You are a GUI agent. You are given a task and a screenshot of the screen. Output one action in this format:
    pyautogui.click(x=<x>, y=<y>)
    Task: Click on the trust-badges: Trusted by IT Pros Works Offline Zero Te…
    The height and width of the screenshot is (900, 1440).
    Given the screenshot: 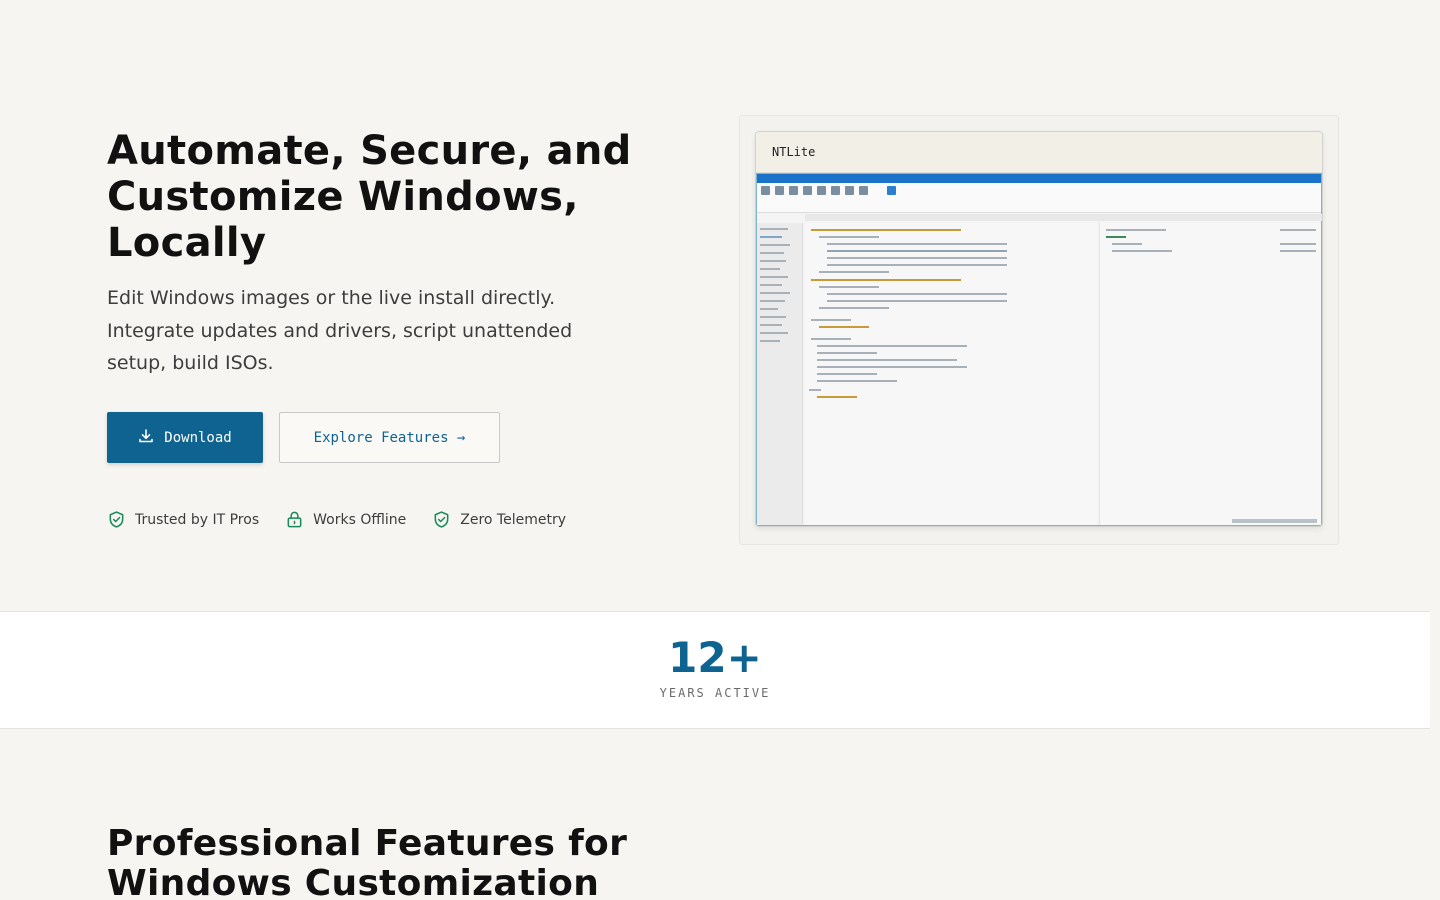 What is the action you would take?
    pyautogui.click(x=336, y=519)
    